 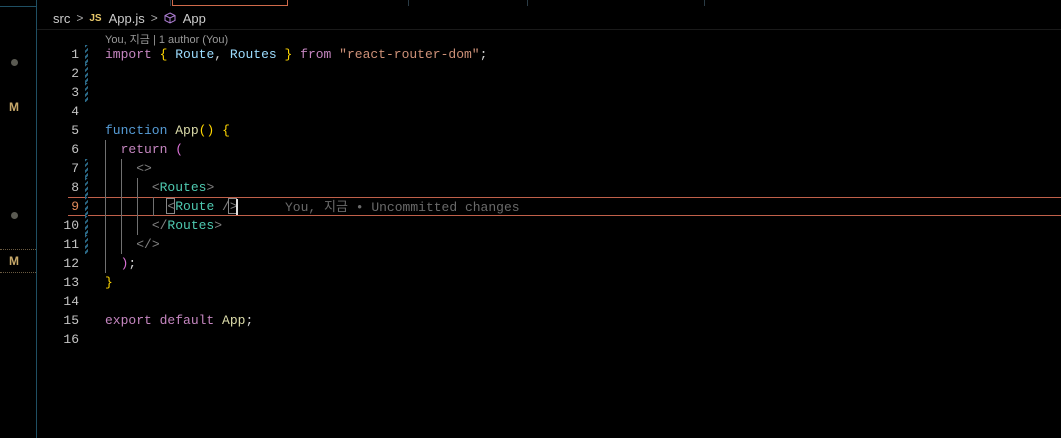 What do you see at coordinates (71, 320) in the screenshot?
I see `line-number: 15` at bounding box center [71, 320].